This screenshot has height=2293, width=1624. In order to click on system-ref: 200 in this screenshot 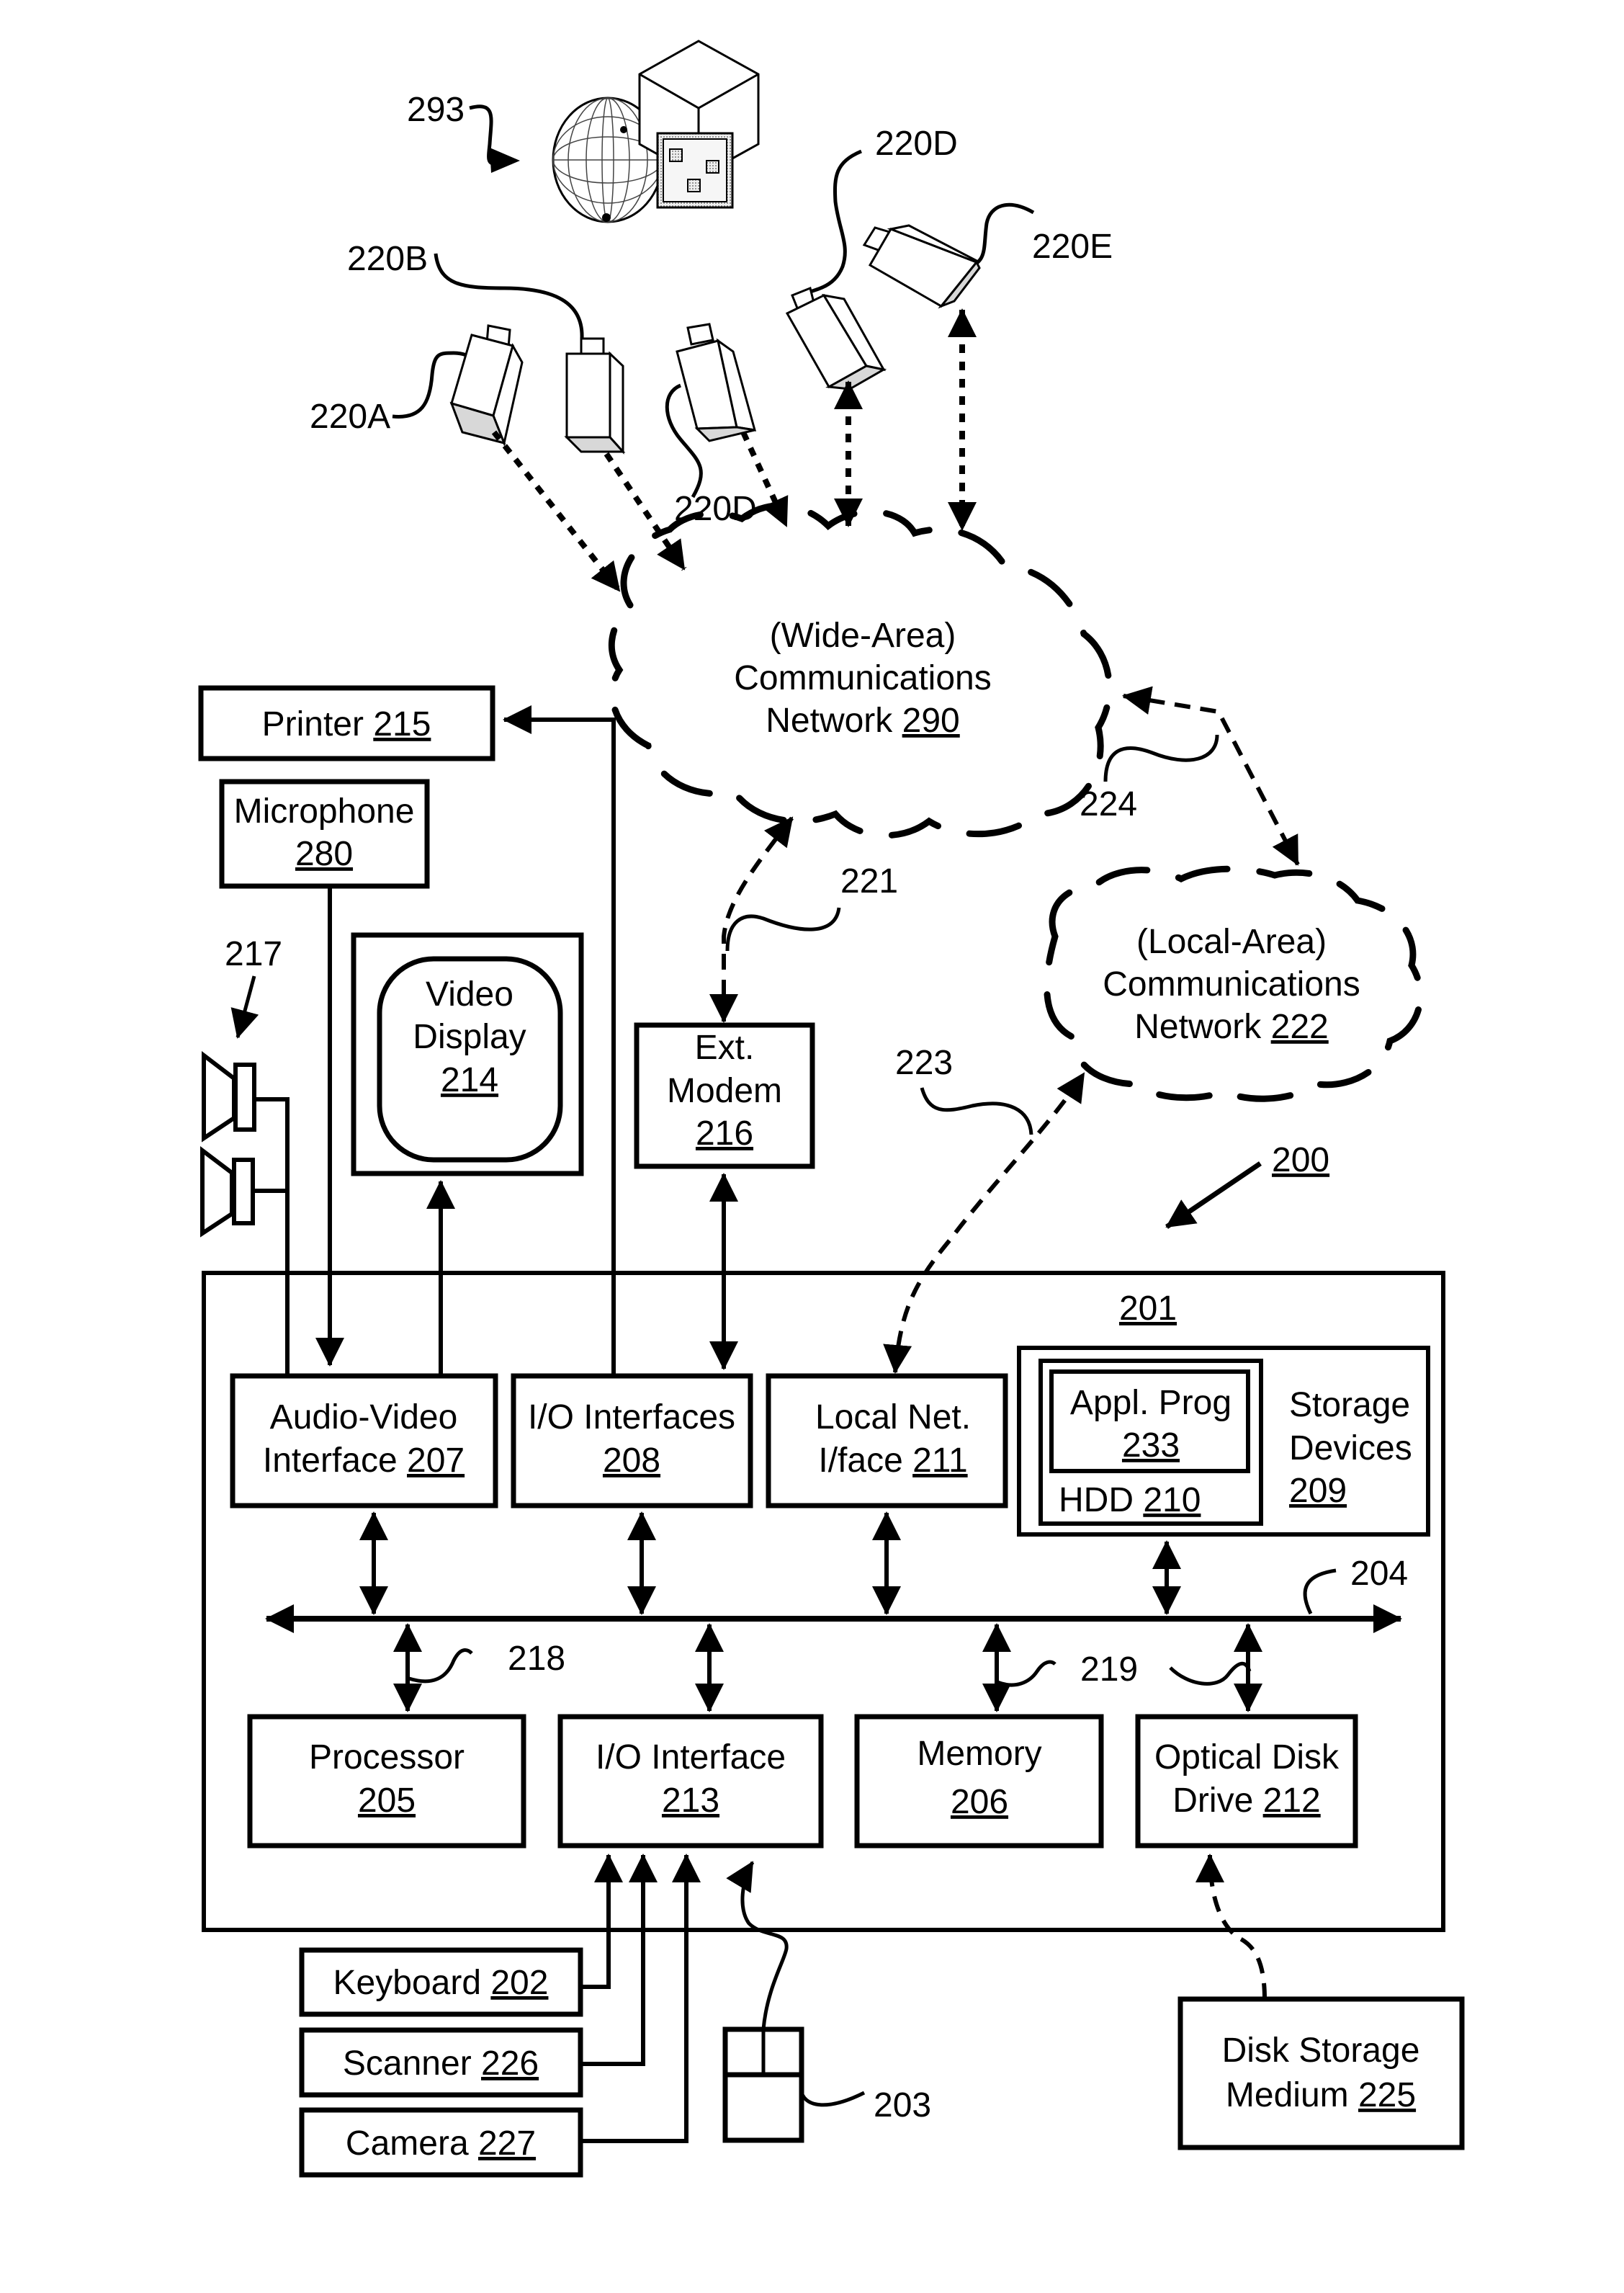, I will do `click(1247, 1185)`.